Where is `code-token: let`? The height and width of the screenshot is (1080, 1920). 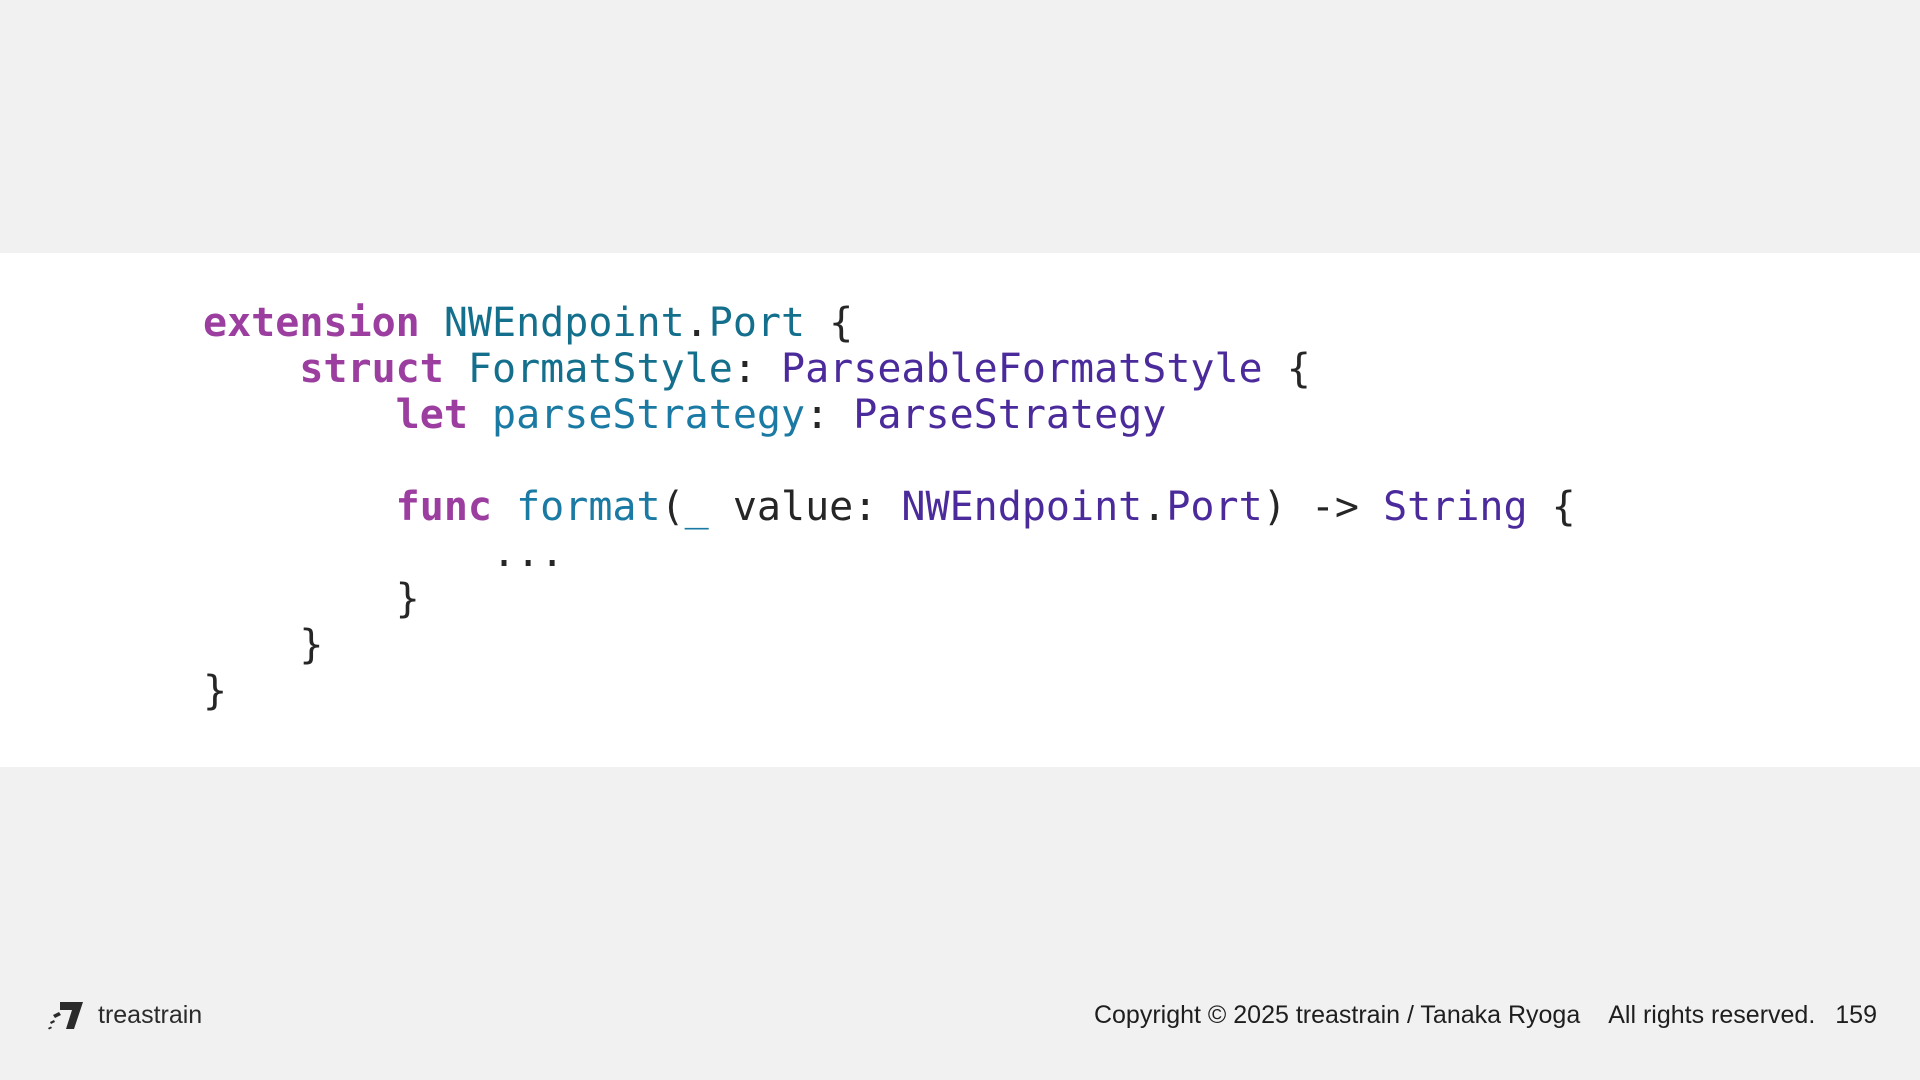
code-token: let is located at coordinates (431, 415).